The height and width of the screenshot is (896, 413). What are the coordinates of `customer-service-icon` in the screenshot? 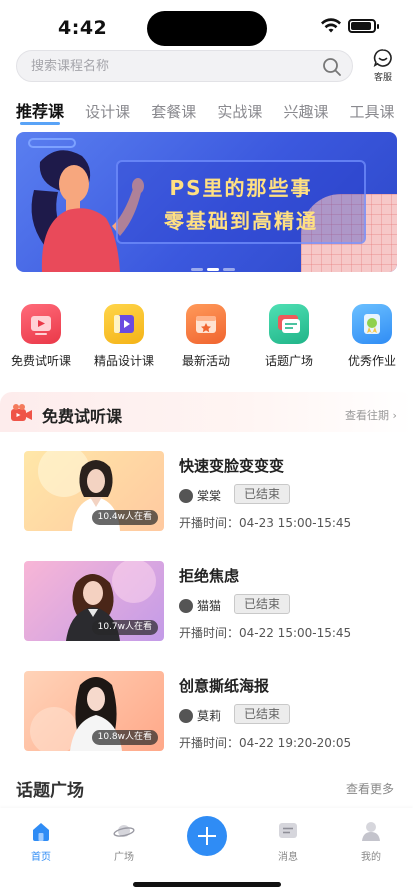 It's located at (382, 58).